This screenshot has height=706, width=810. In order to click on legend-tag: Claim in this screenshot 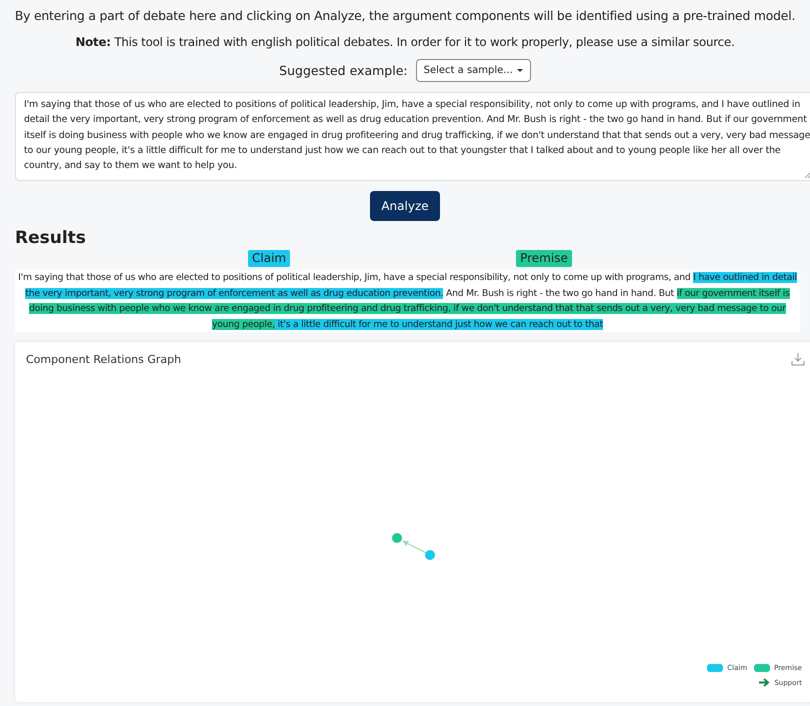, I will do `click(269, 258)`.